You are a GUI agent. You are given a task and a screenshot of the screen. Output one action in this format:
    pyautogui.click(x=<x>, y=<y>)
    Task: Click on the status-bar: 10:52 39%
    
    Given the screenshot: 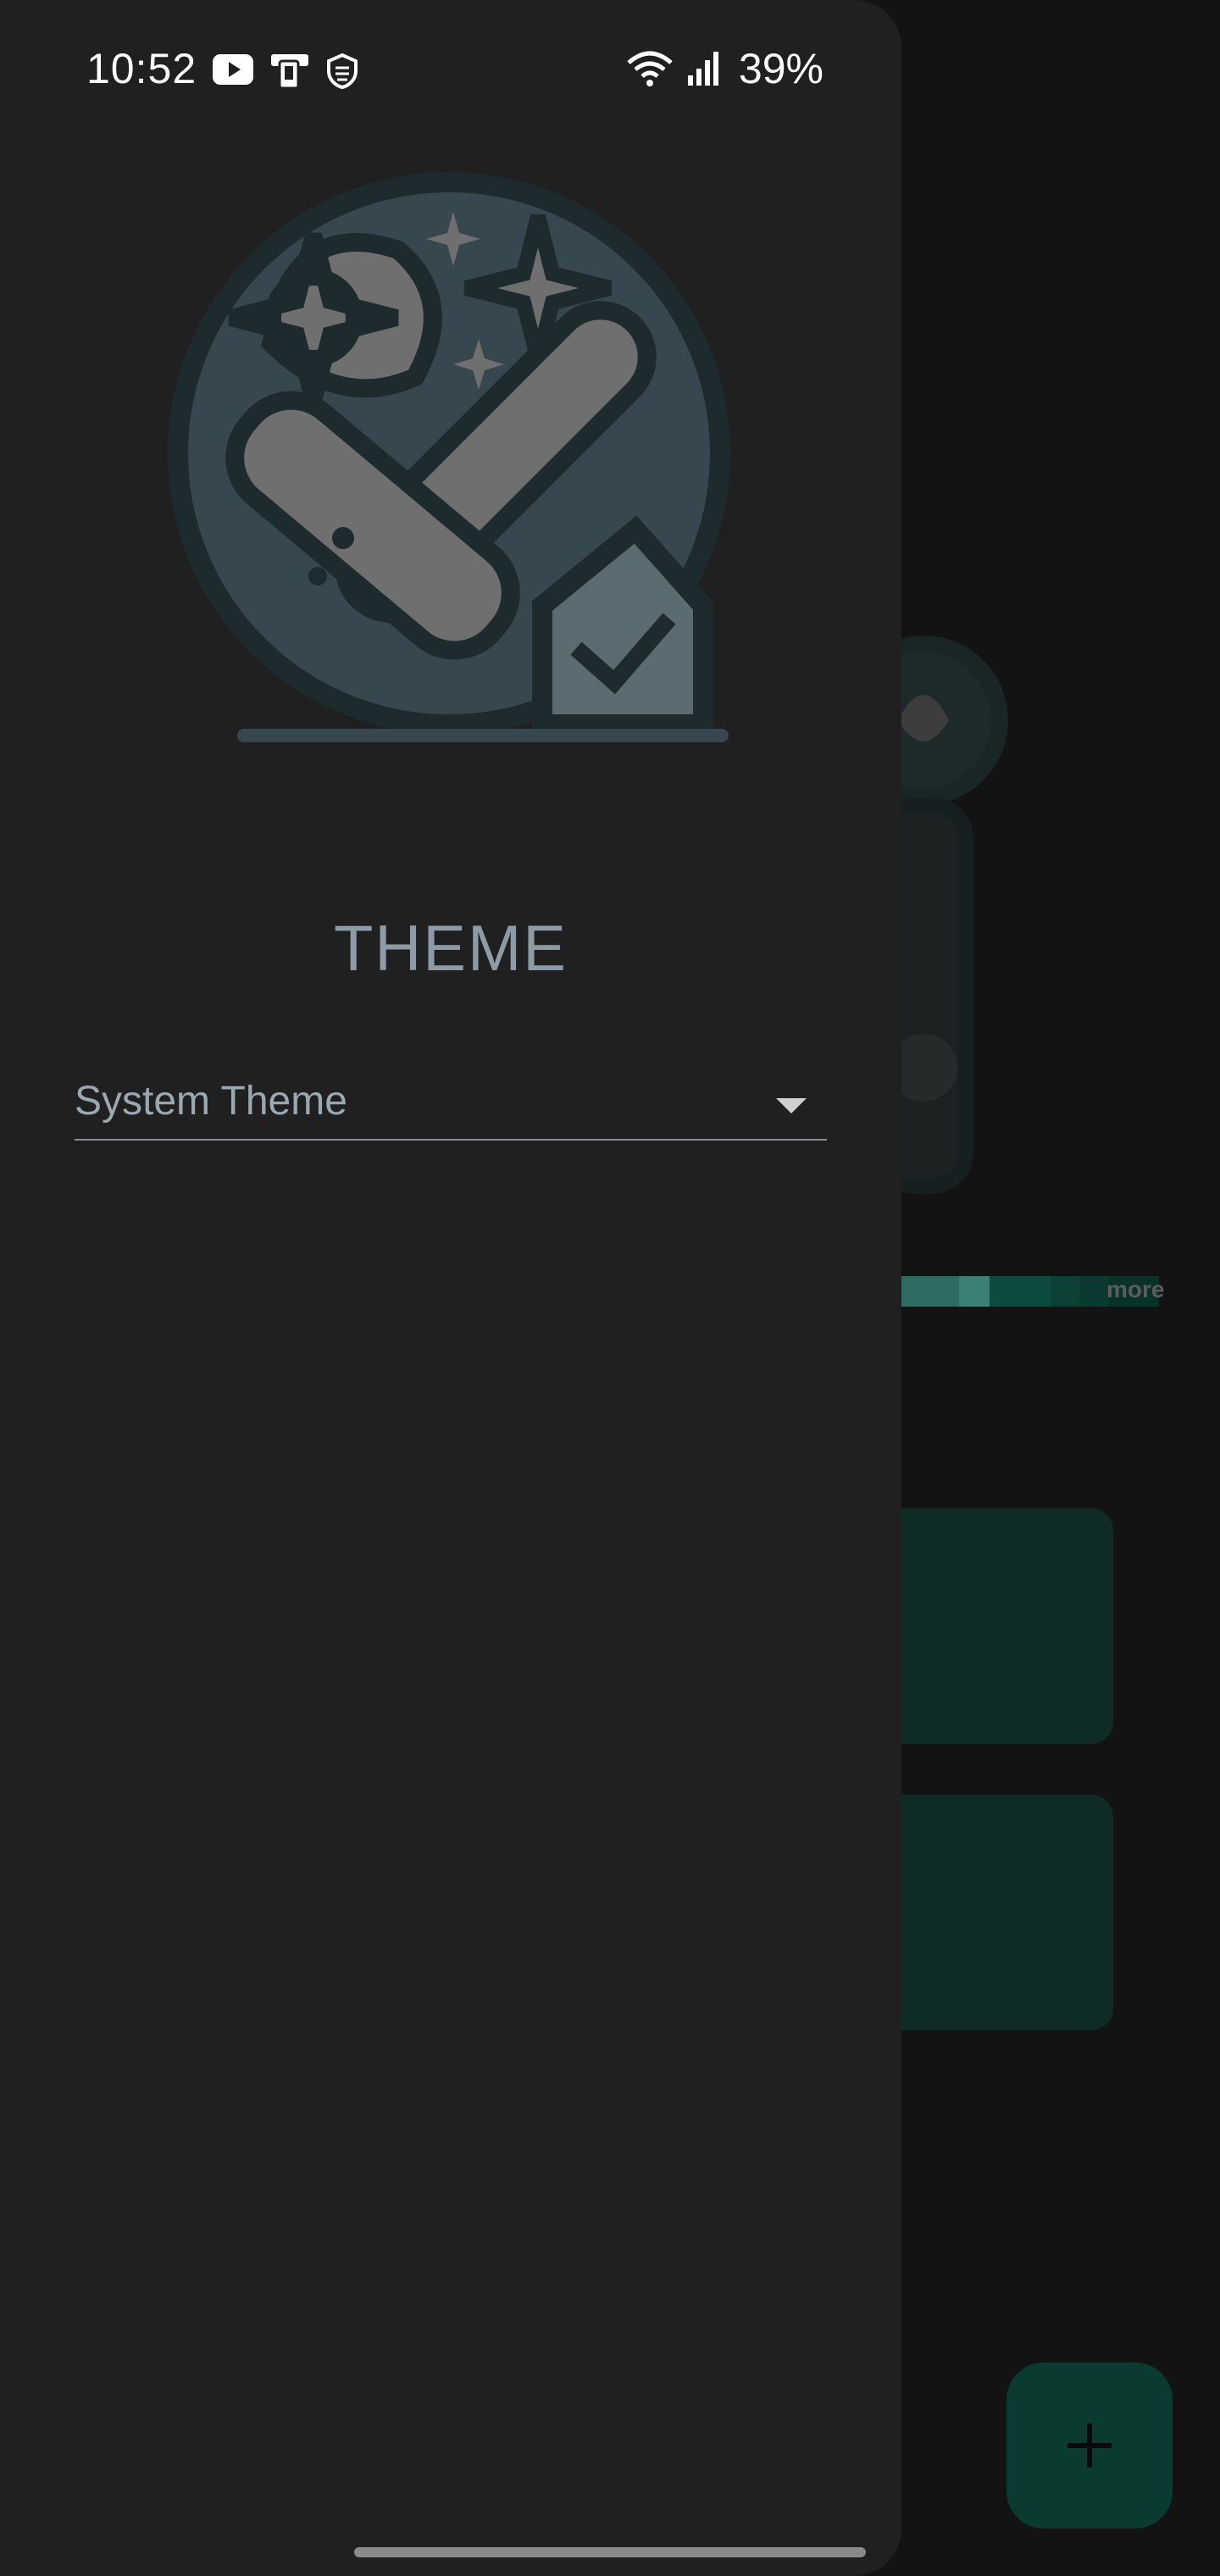 What is the action you would take?
    pyautogui.click(x=450, y=74)
    